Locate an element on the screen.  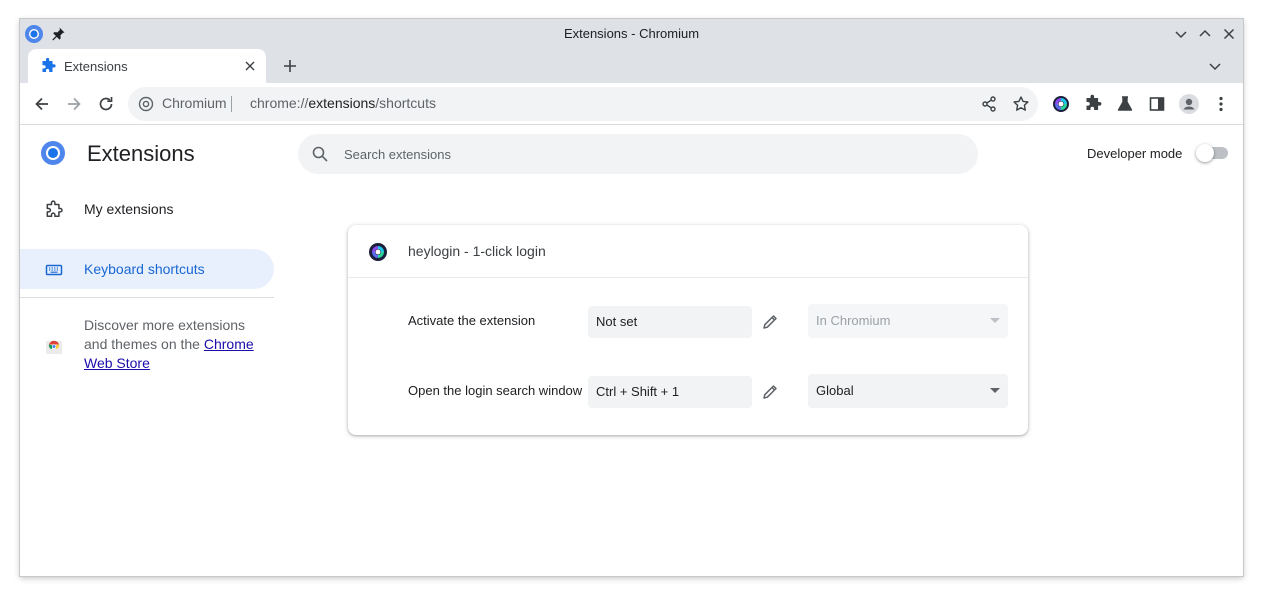
shortcut-input: Not set is located at coordinates (670, 322).